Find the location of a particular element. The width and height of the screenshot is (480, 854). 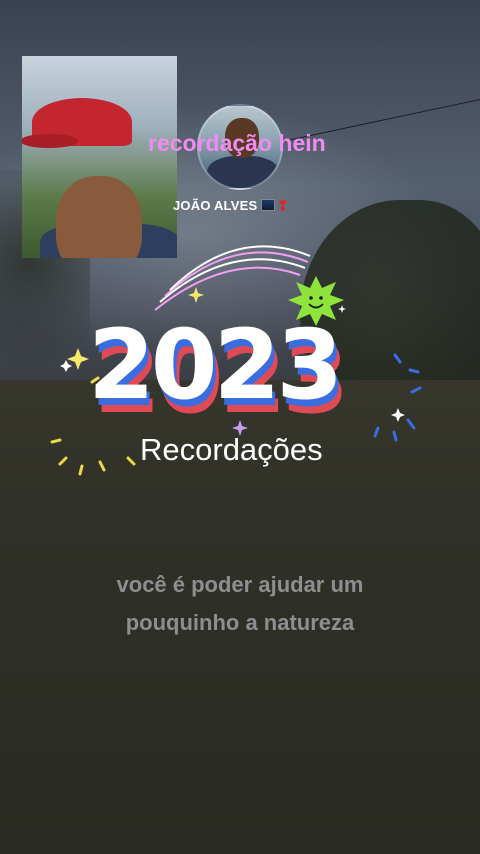

year-main-text: 2023 is located at coordinates (215, 365).